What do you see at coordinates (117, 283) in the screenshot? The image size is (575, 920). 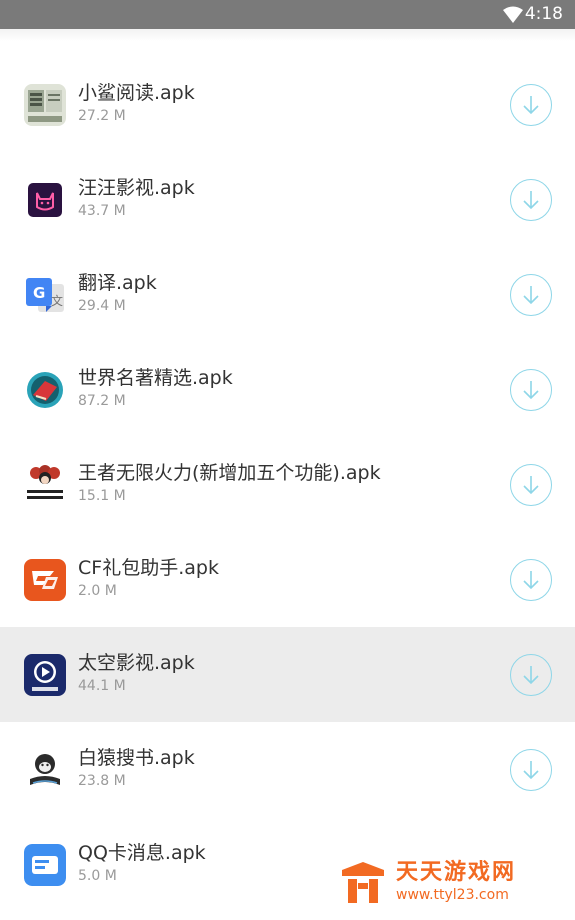 I see `file-name: 翻译.apk` at bounding box center [117, 283].